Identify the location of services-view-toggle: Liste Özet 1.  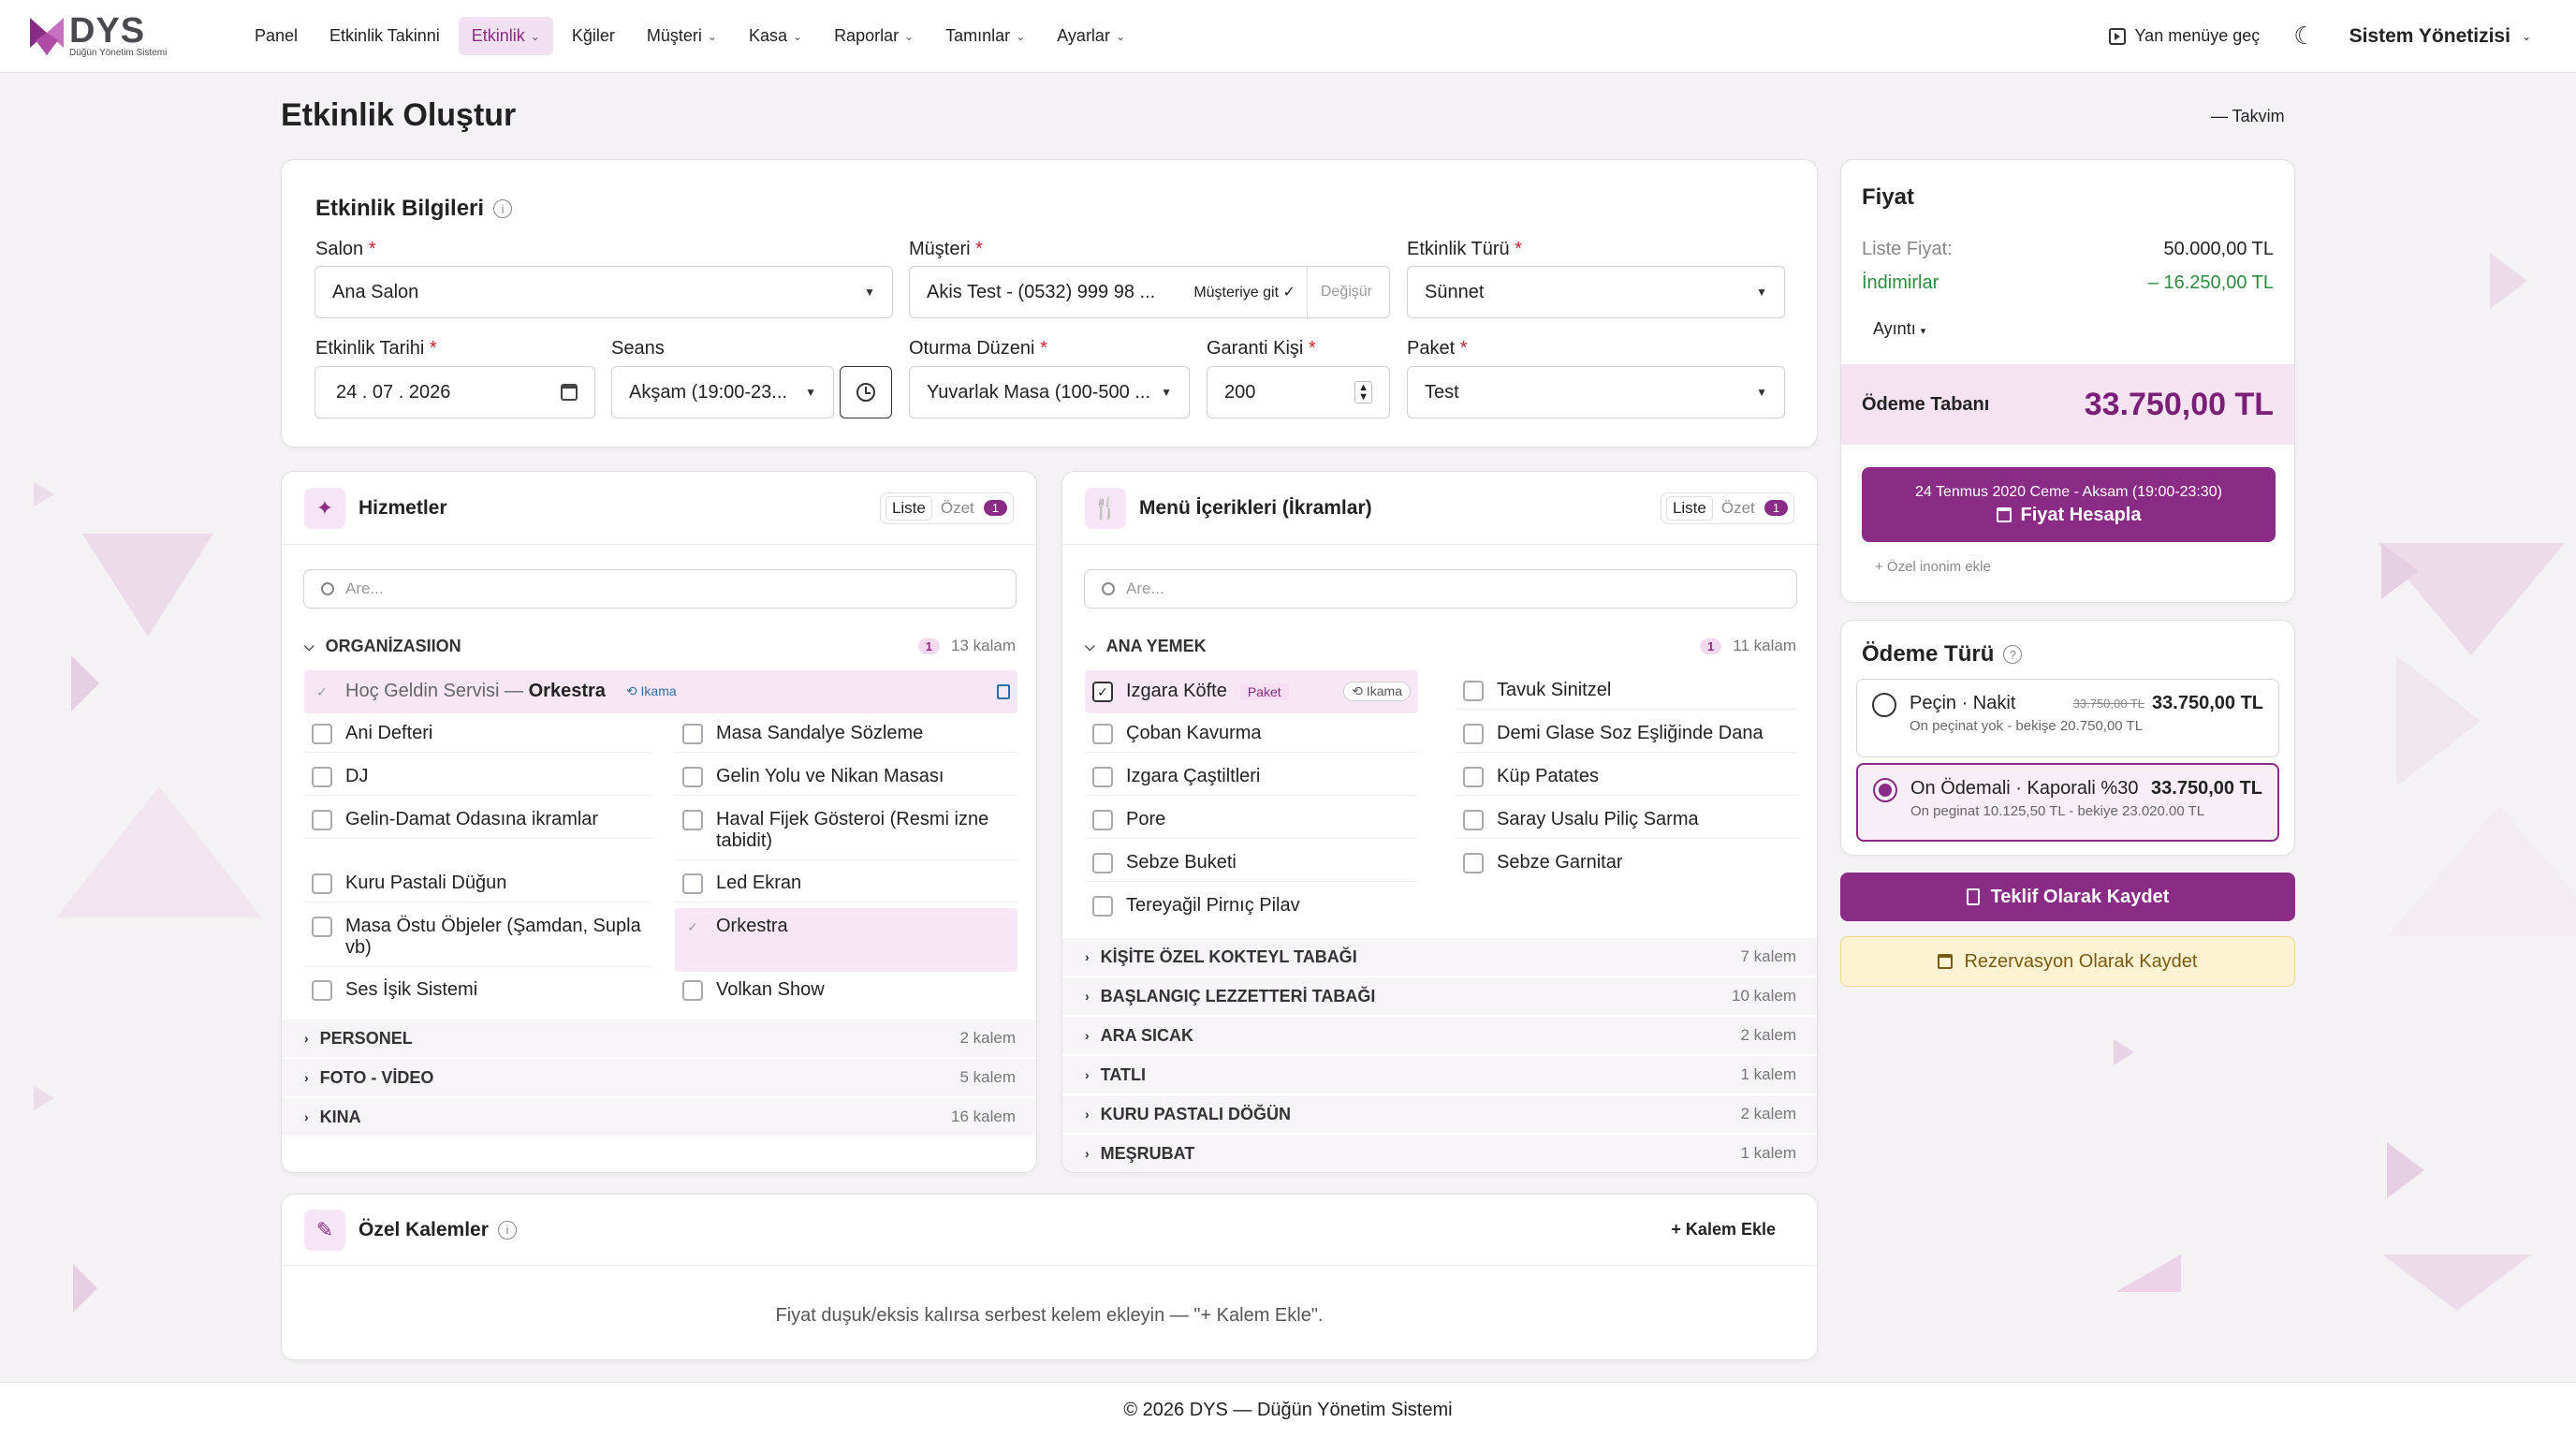
(946, 508).